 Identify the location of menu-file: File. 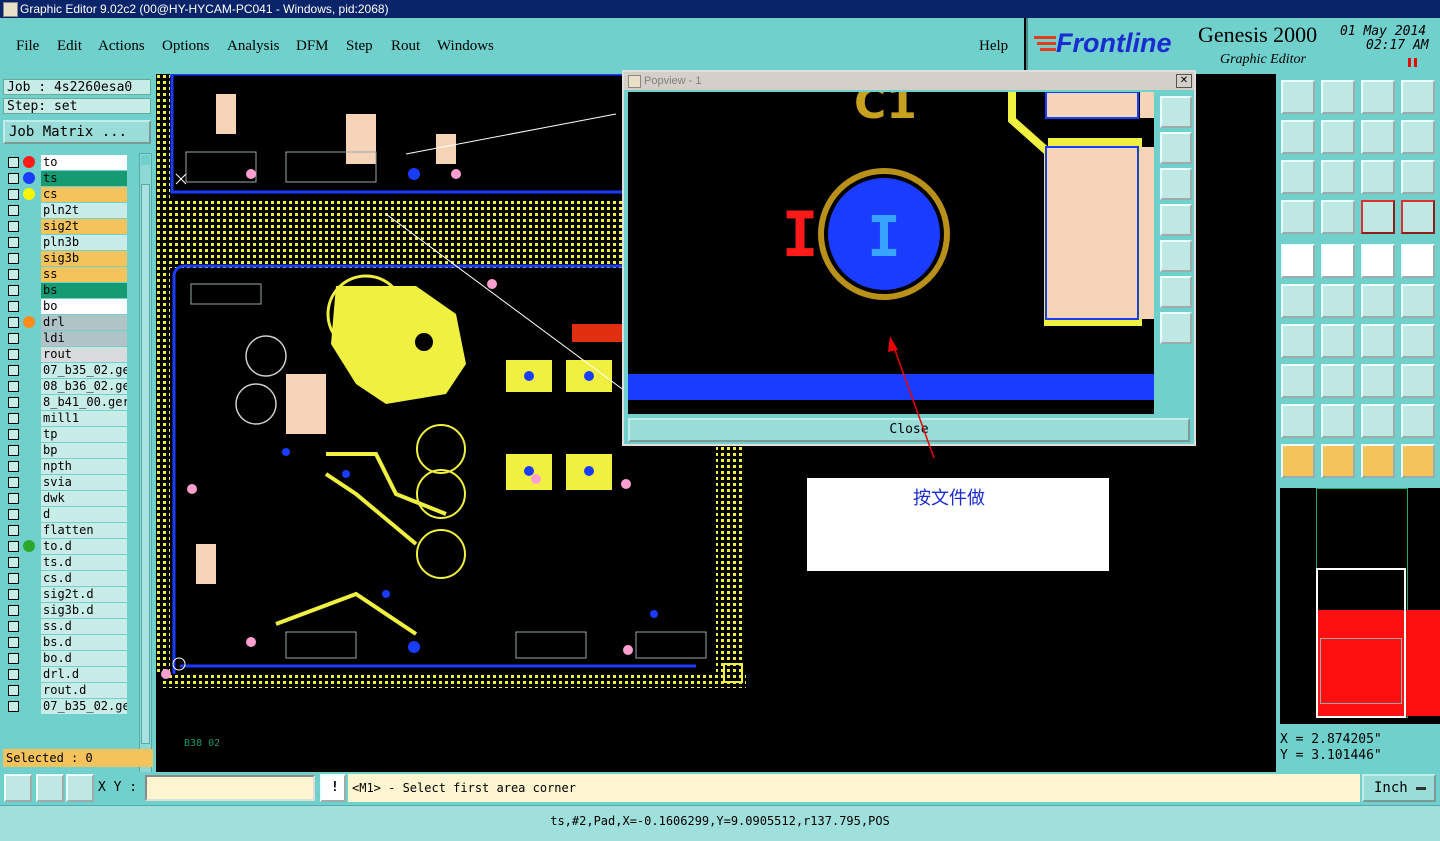
(27, 46).